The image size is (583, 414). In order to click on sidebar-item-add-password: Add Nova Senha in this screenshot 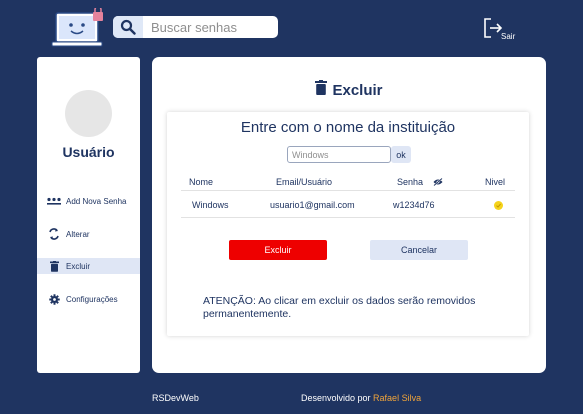, I will do `click(88, 201)`.